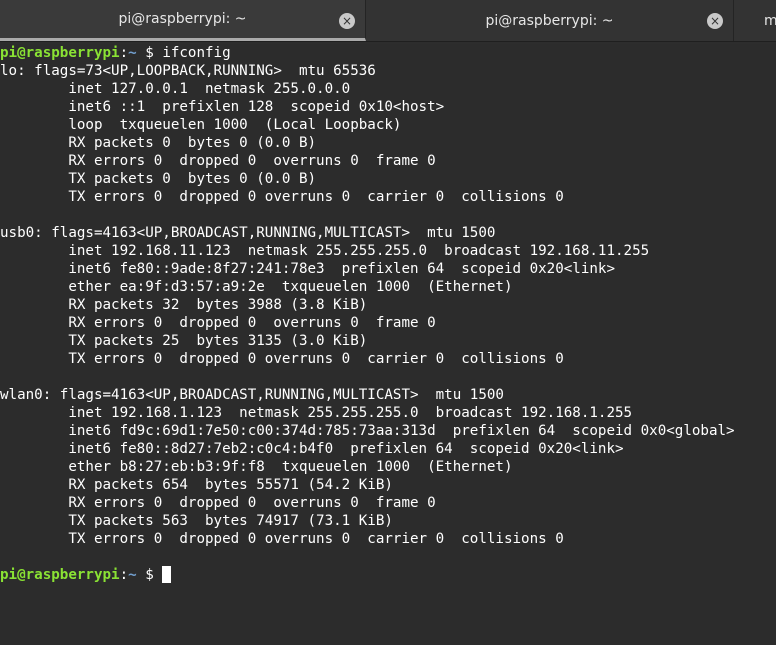 The width and height of the screenshot is (776, 645). I want to click on text-cursor, so click(167, 574).